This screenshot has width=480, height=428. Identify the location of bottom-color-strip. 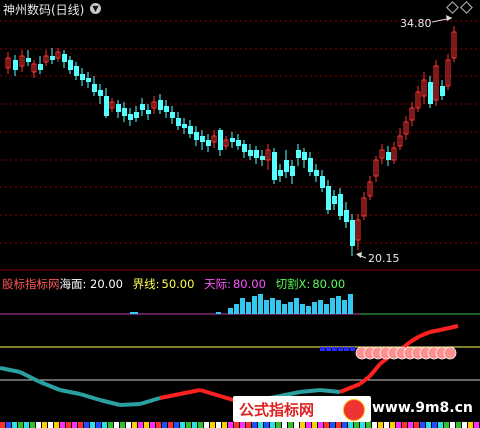
(239, 425).